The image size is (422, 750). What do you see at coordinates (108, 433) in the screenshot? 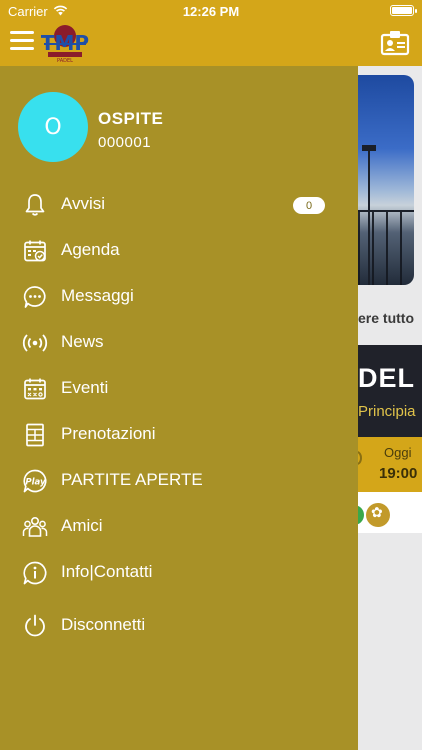
I see `menu-label: Prenotazioni` at bounding box center [108, 433].